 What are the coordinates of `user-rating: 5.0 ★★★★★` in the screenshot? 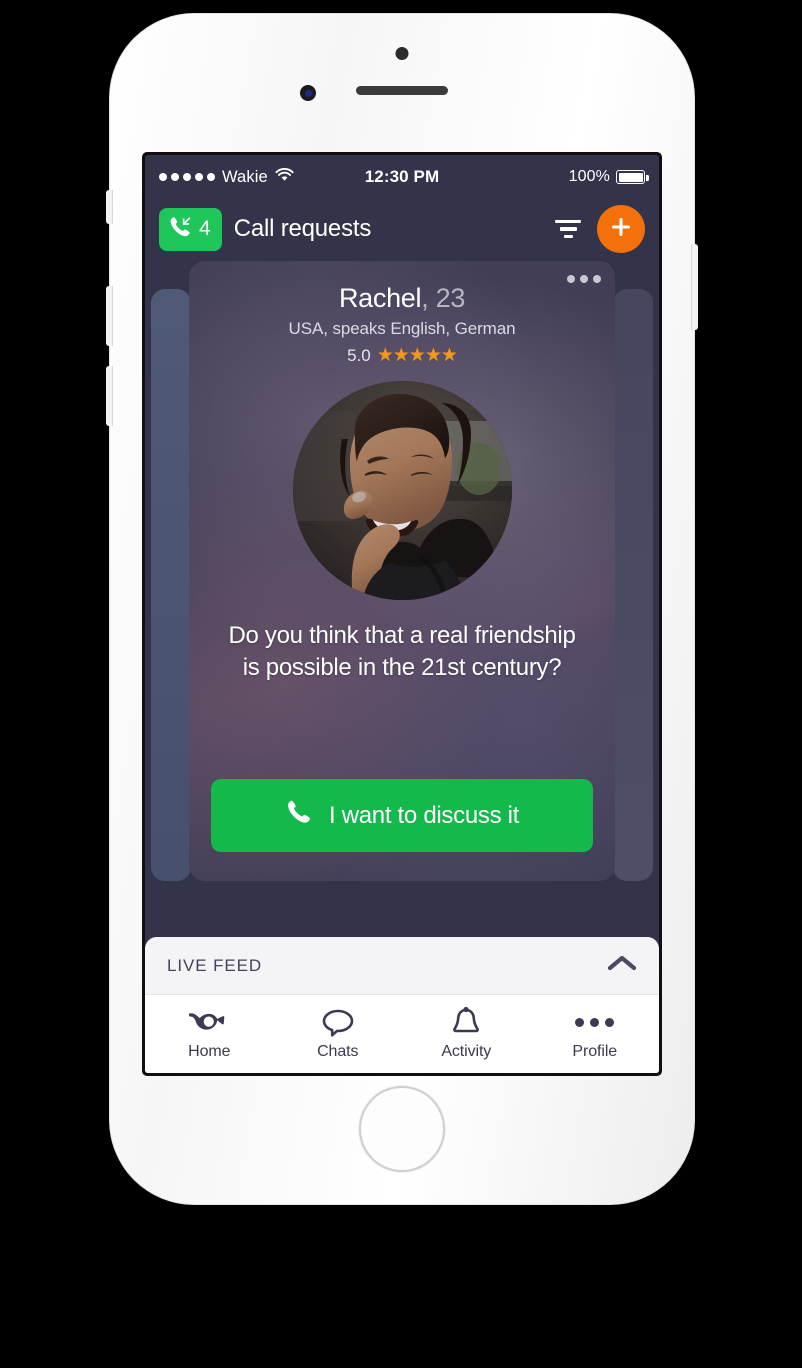 It's located at (402, 355).